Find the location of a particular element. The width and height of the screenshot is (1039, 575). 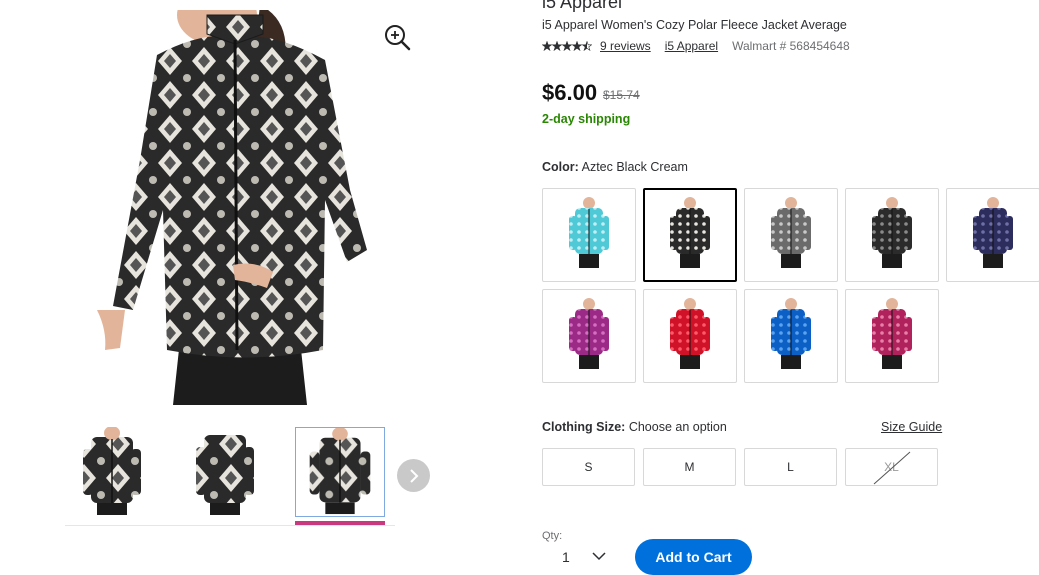

size-option-xl: XL is located at coordinates (891, 467).